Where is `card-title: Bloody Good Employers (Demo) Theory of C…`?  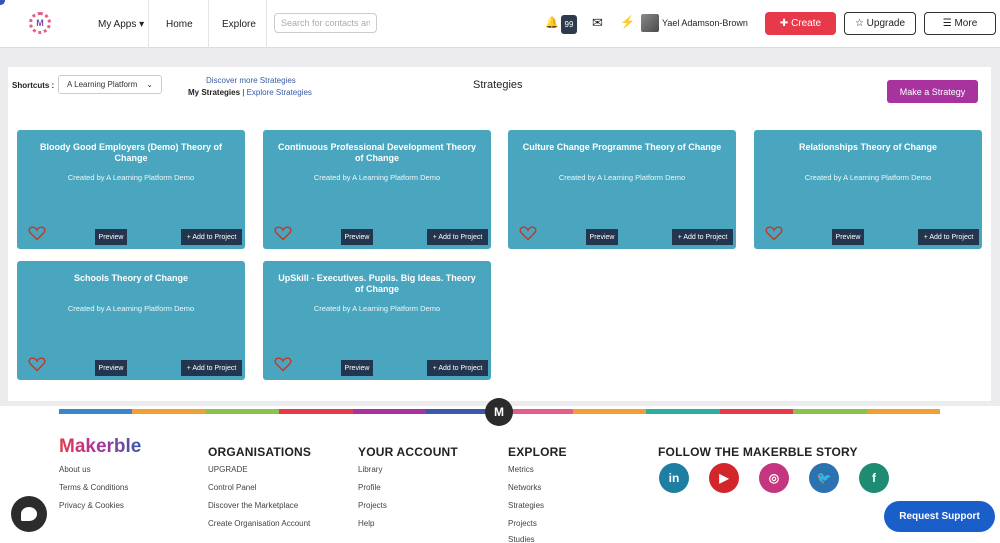 card-title: Bloody Good Employers (Demo) Theory of C… is located at coordinates (130, 152).